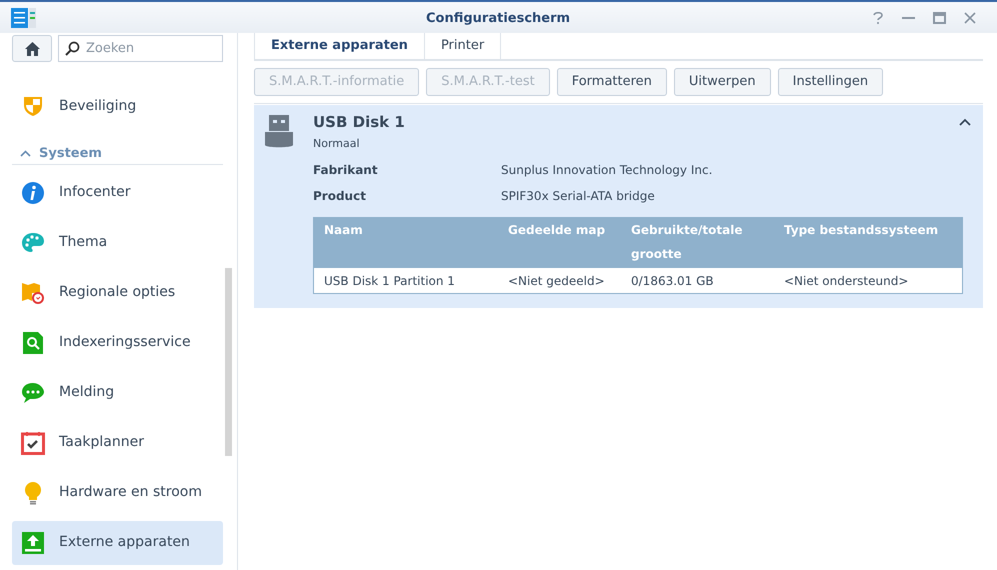  I want to click on sidebar-item: Thema, so click(117, 242).